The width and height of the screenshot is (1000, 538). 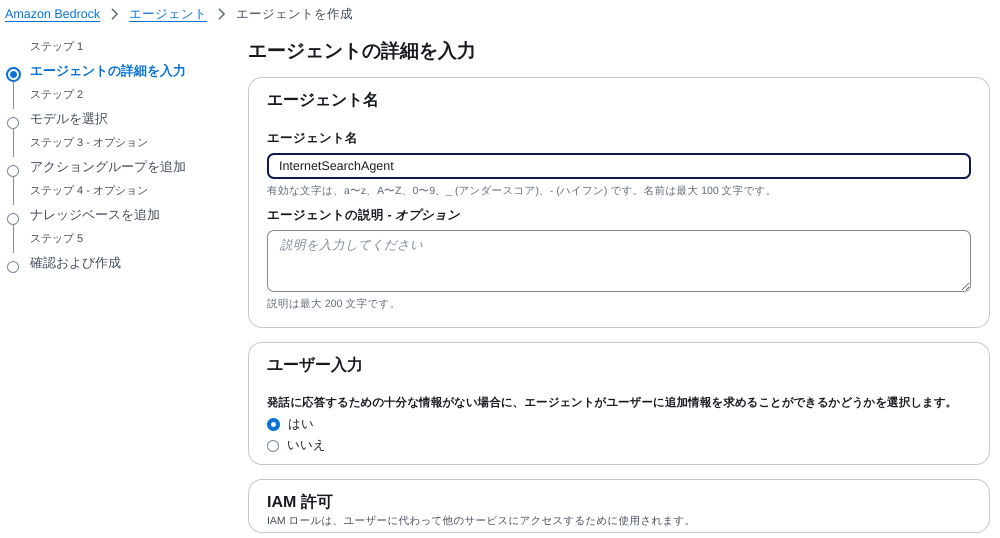 I want to click on name-input-field: InternetSearchAgent, so click(x=619, y=166).